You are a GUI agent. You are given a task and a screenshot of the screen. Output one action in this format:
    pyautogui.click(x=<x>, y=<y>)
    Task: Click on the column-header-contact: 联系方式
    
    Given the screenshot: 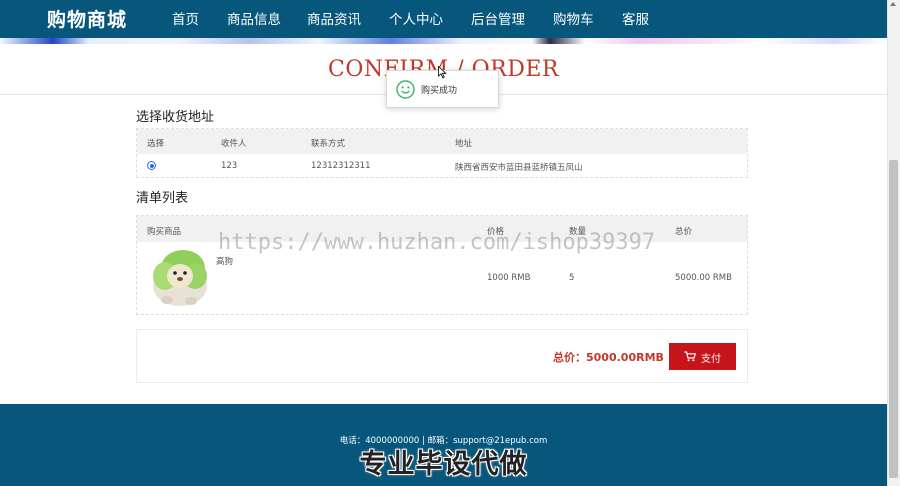 What is the action you would take?
    pyautogui.click(x=328, y=144)
    